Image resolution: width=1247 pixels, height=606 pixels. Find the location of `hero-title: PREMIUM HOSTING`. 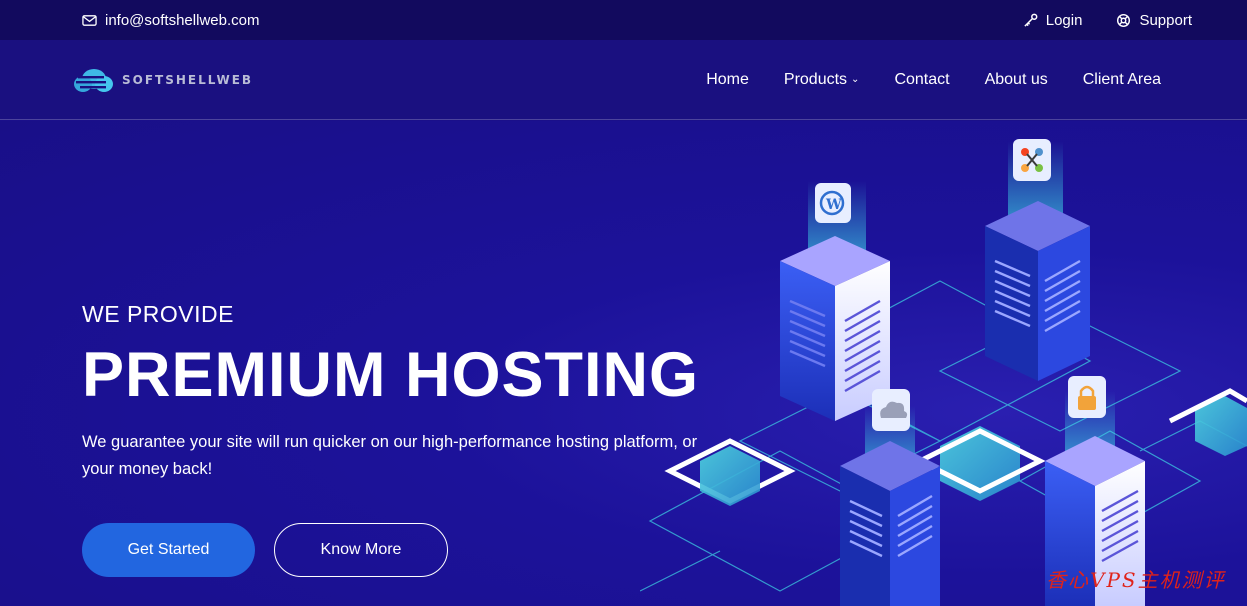

hero-title: PREMIUM HOSTING is located at coordinates (391, 375).